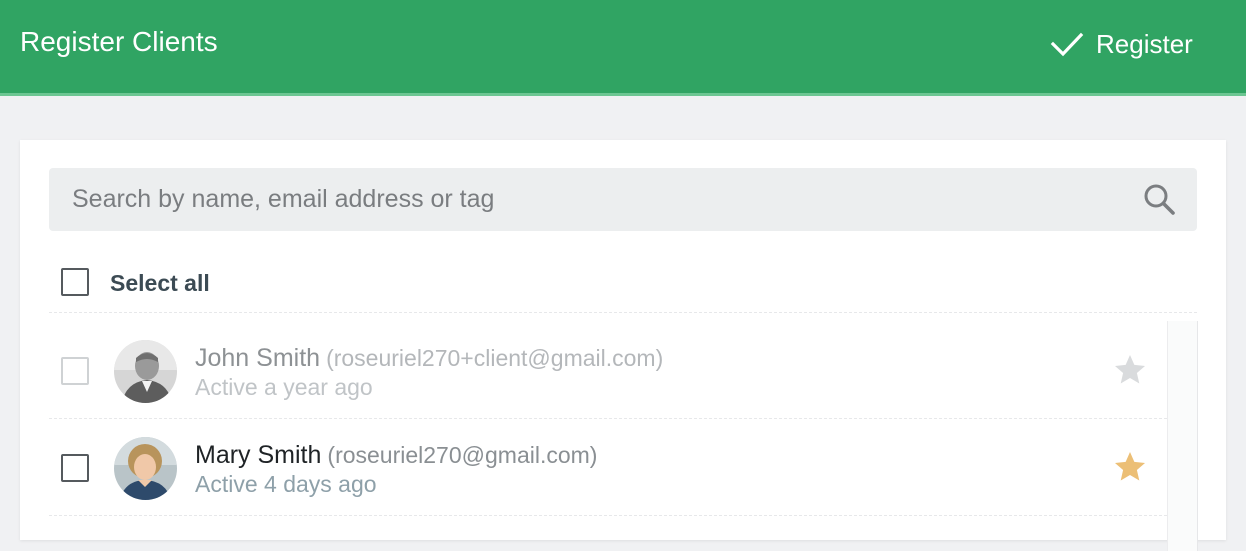 Image resolution: width=1246 pixels, height=551 pixels. What do you see at coordinates (623, 288) in the screenshot?
I see `select-all-row: Select all` at bounding box center [623, 288].